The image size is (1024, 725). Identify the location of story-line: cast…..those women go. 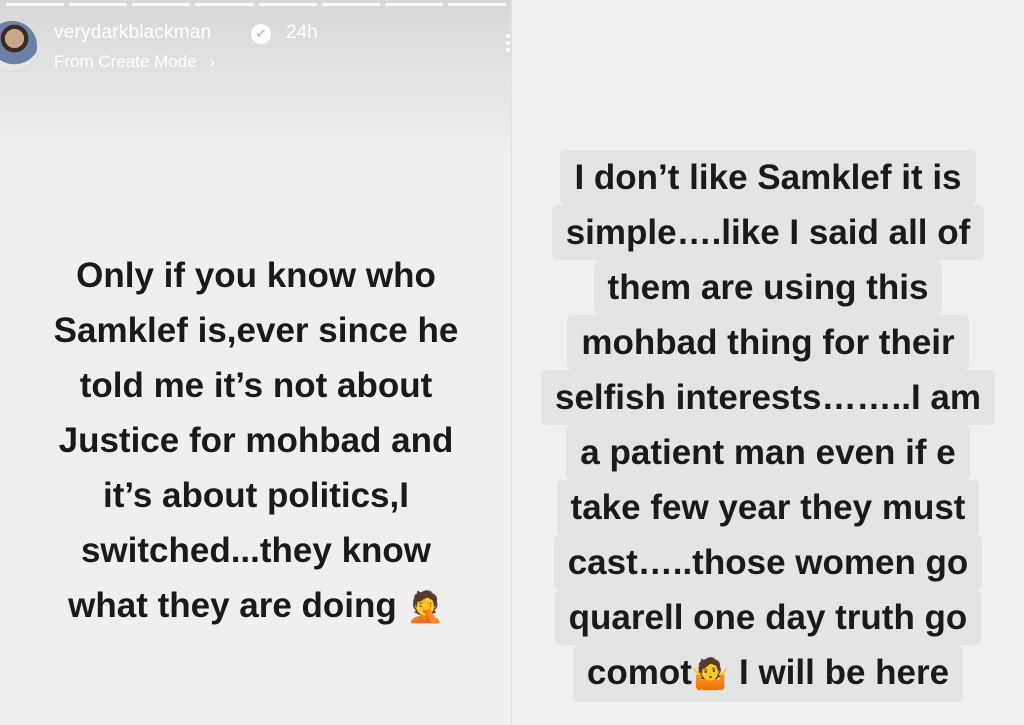
(768, 562).